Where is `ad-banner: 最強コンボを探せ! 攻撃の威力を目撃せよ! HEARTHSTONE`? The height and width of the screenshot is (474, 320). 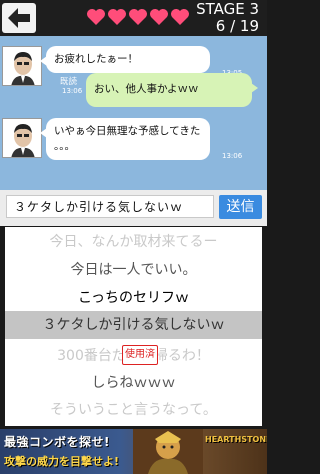
ad-banner: 最強コンボを探せ! 攻撃の威力を目撃せよ! HEARTHSTONE is located at coordinates (133, 451).